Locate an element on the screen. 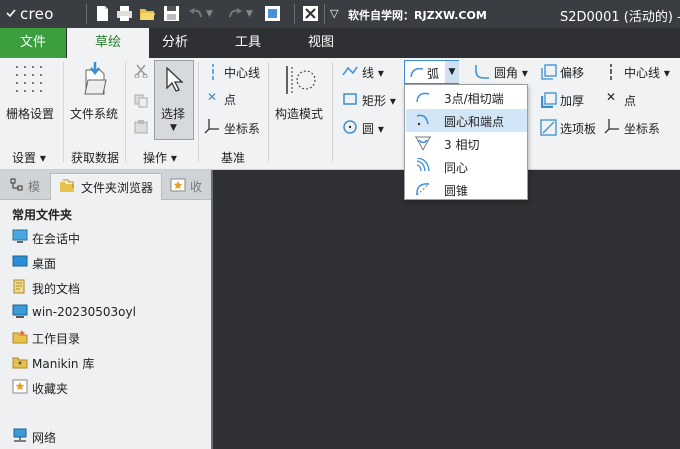 This screenshot has height=449, width=680. desktop-icon is located at coordinates (20, 261).